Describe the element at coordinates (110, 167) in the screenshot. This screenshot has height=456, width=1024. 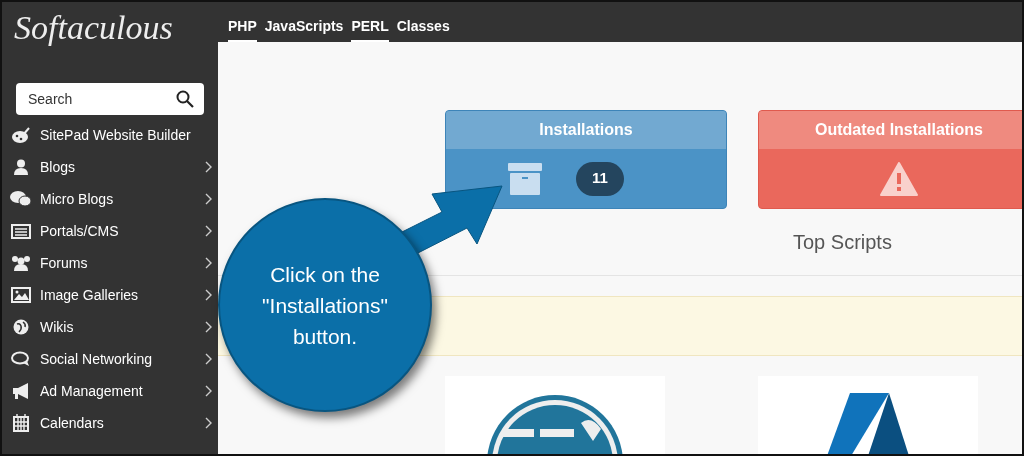
I see `sidebar-item: Blogs` at that location.